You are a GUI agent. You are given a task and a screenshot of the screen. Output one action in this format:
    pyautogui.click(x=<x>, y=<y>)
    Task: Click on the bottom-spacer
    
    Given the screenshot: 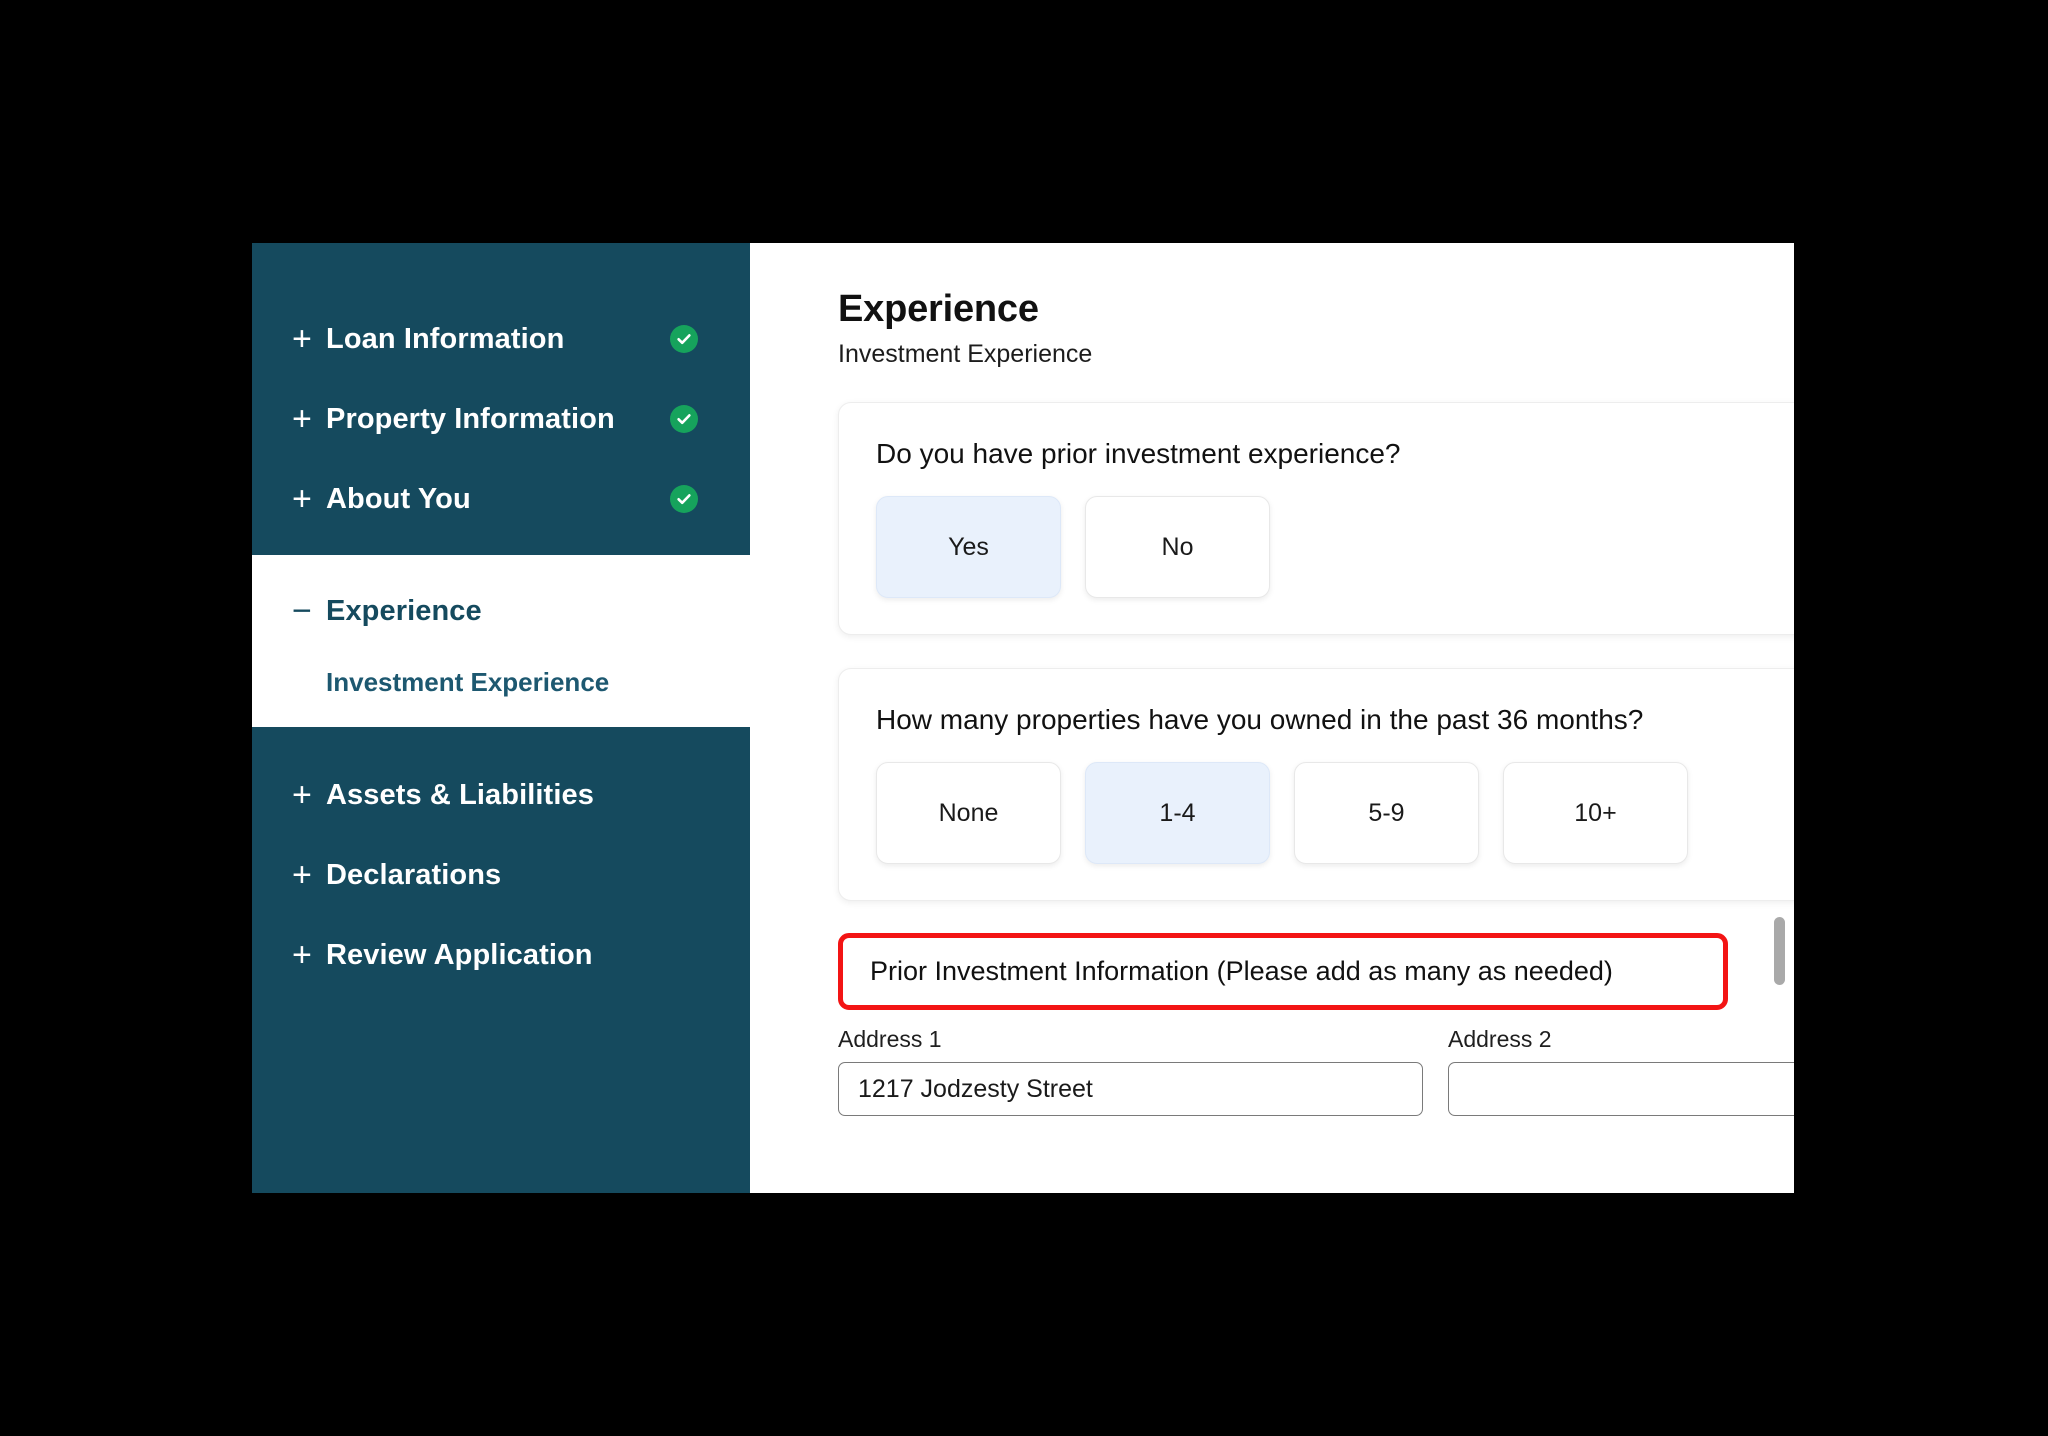 What is the action you would take?
    pyautogui.click(x=1316, y=1146)
    